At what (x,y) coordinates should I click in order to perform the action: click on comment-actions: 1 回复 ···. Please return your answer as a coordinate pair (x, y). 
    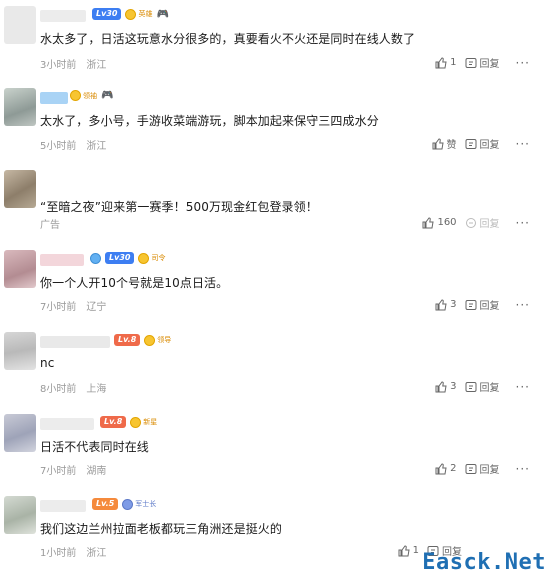
    Looking at the image, I should click on (482, 62).